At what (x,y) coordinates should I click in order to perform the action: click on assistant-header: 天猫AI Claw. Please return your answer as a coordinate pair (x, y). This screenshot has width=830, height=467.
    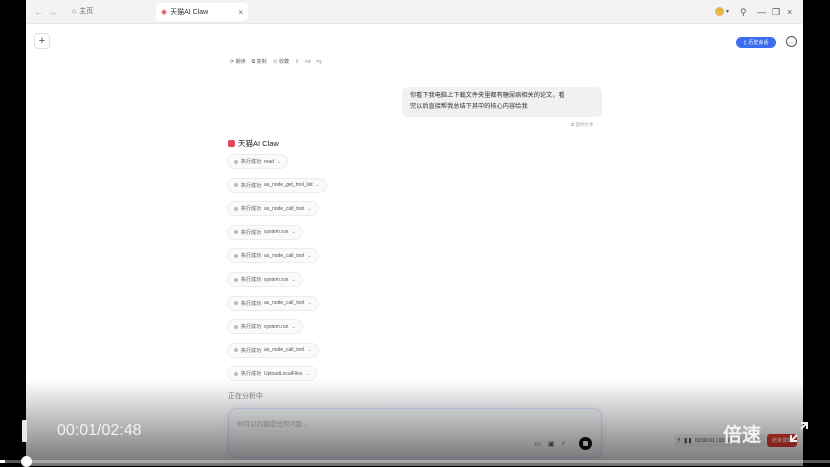
    Looking at the image, I should click on (253, 143).